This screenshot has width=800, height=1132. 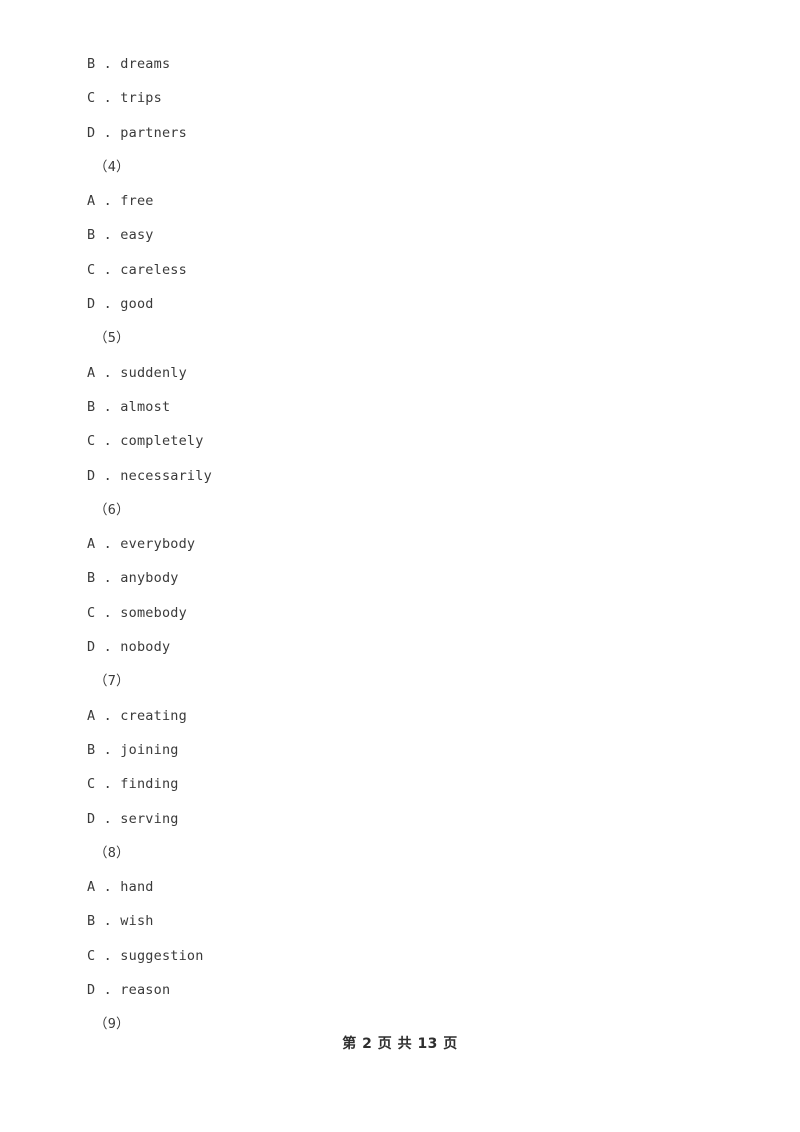 What do you see at coordinates (129, 64) in the screenshot?
I see `answer-option: B . dreams` at bounding box center [129, 64].